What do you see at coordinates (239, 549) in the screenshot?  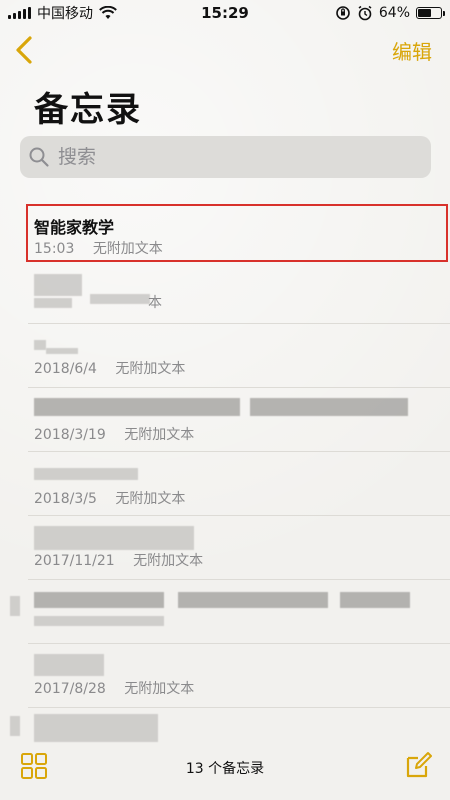 I see `list-item: 2017/11/21 无附加文本` at bounding box center [239, 549].